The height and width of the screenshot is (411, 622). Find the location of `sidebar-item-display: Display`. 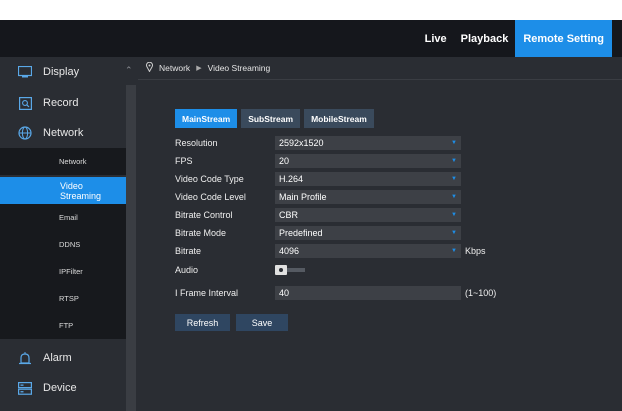

sidebar-item-display: Display is located at coordinates (63, 72).